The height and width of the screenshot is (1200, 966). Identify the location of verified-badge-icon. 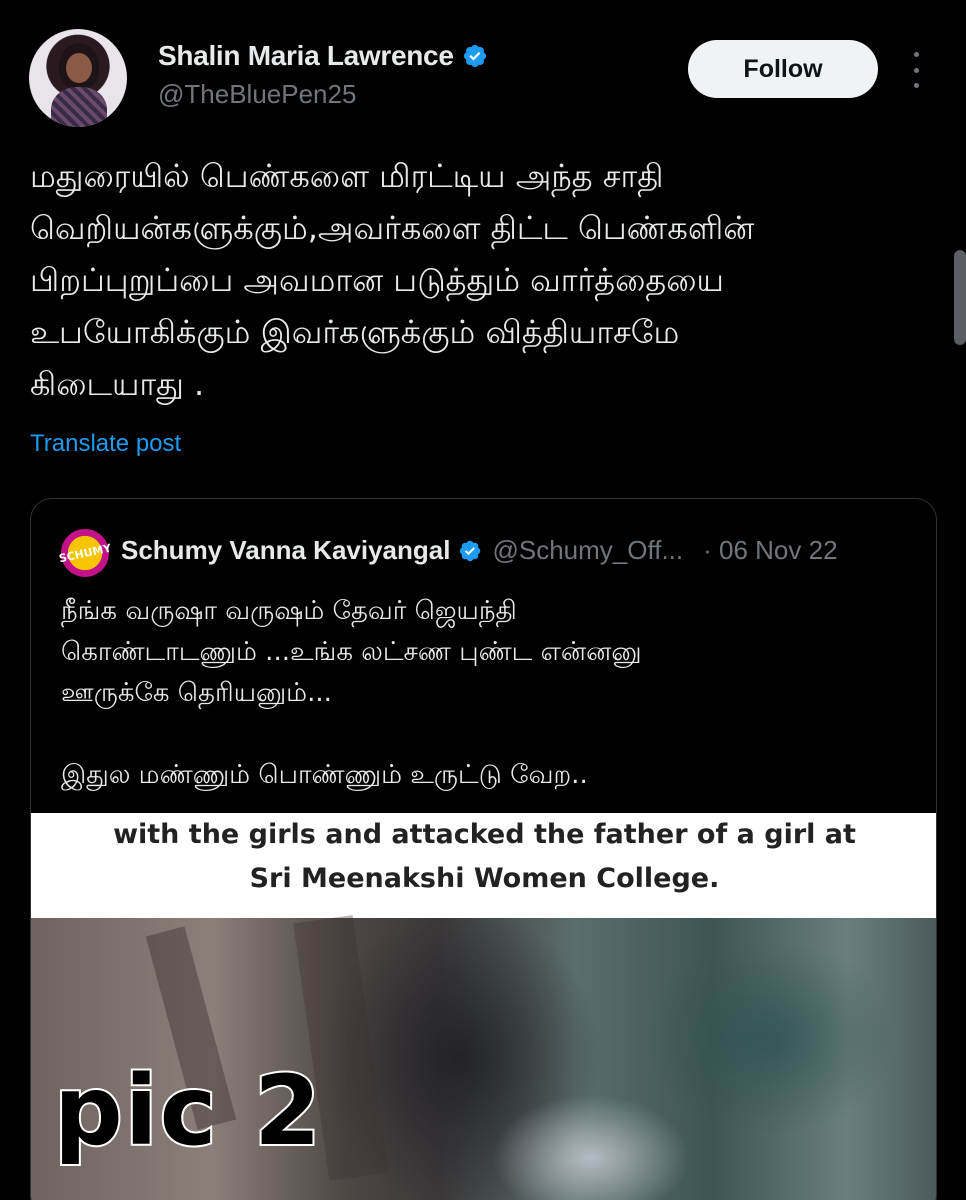
(474, 56).